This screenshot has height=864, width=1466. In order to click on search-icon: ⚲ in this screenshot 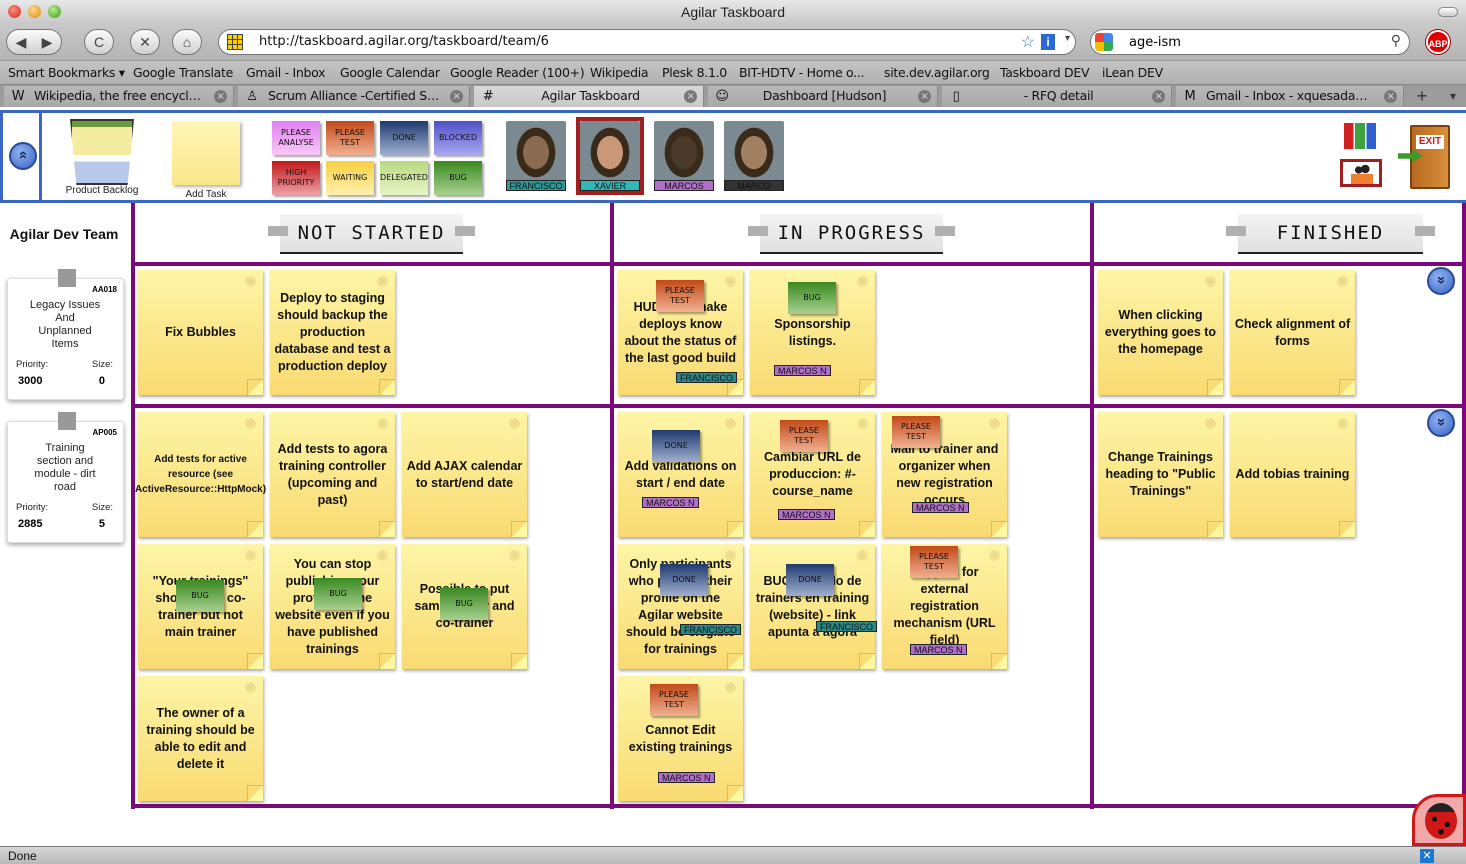, I will do `click(1396, 40)`.